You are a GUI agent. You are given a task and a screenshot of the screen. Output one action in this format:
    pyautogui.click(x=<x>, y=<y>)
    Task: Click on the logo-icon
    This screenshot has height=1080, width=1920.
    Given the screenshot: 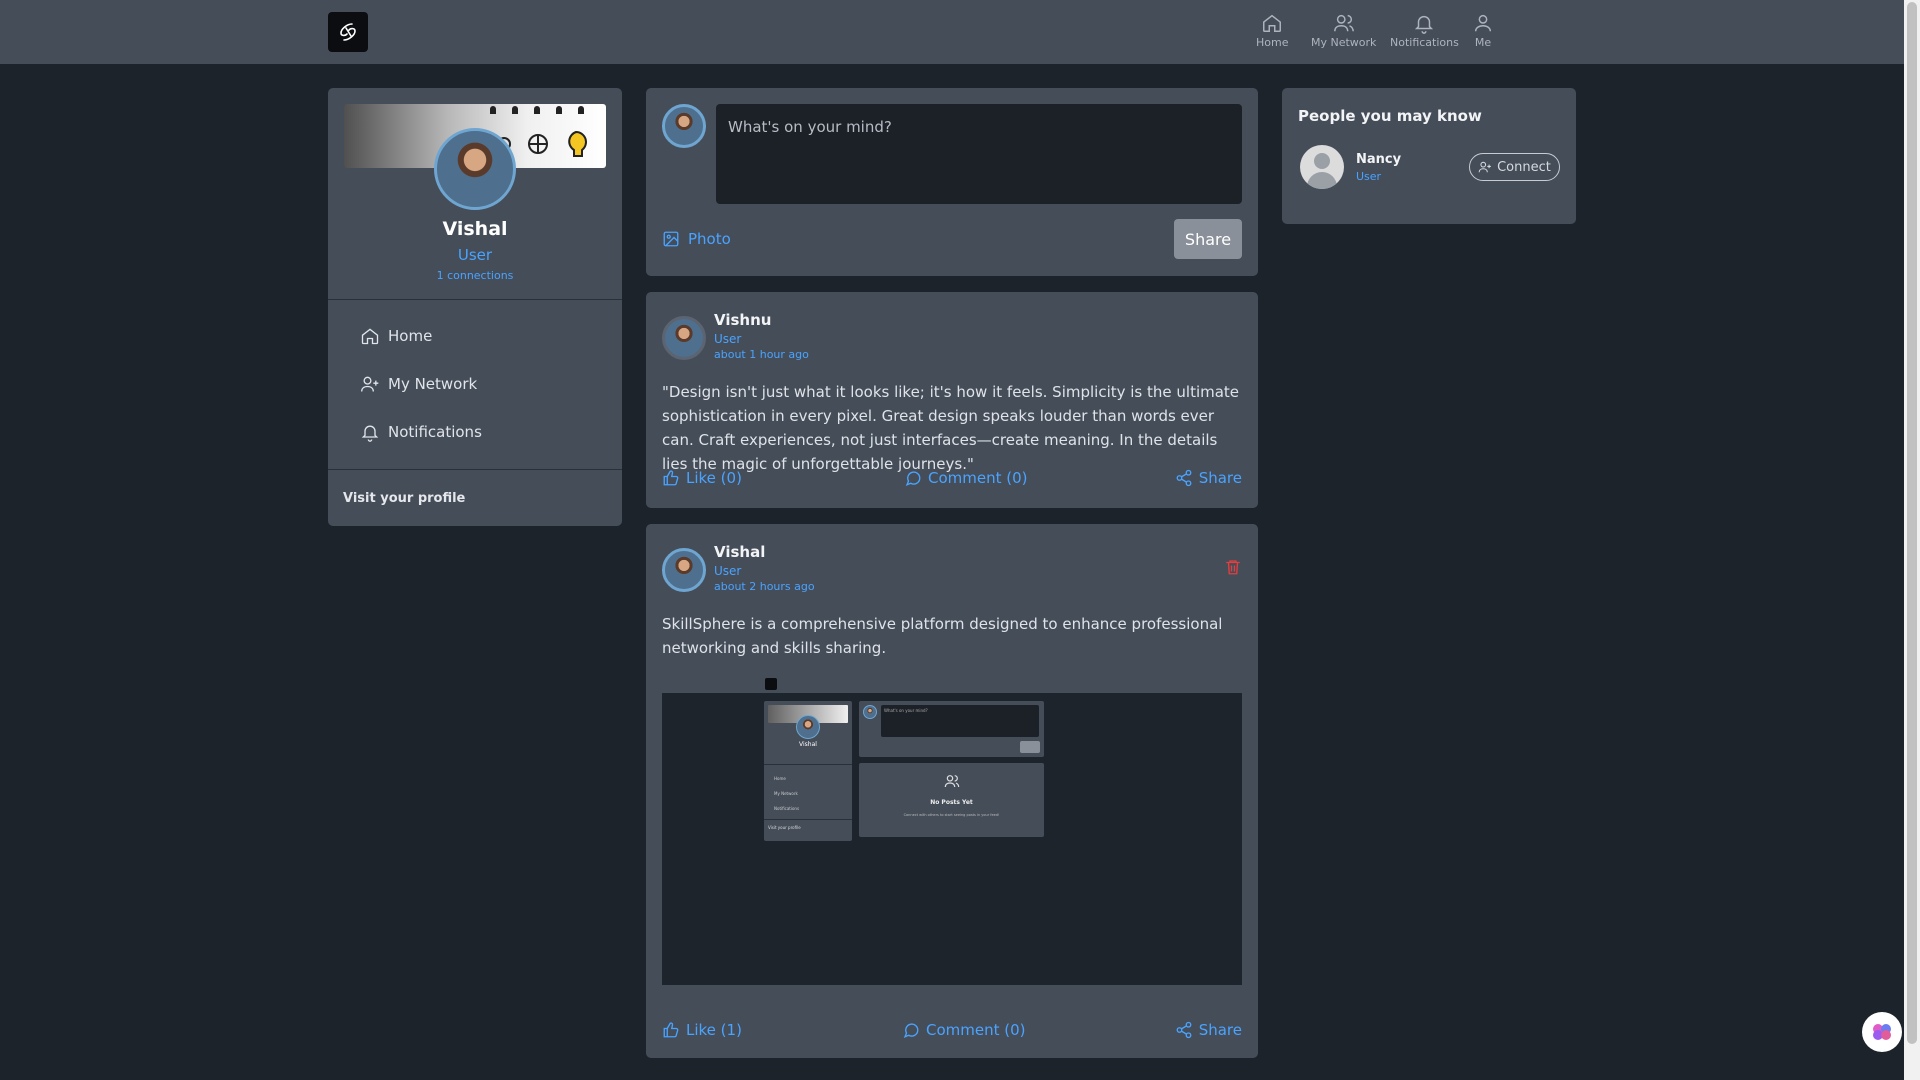 What is the action you would take?
    pyautogui.click(x=348, y=32)
    